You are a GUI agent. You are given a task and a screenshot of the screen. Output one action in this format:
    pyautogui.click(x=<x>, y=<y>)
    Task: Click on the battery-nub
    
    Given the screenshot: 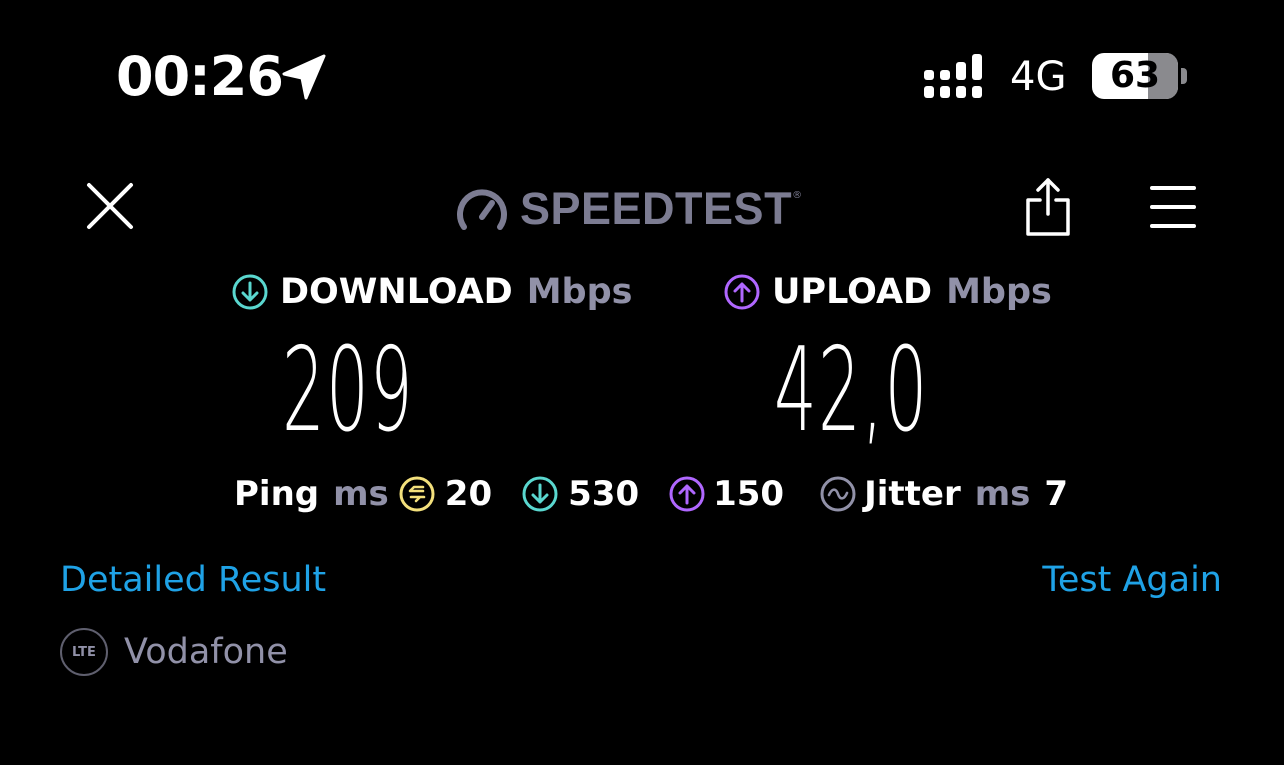 What is the action you would take?
    pyautogui.click(x=1184, y=76)
    